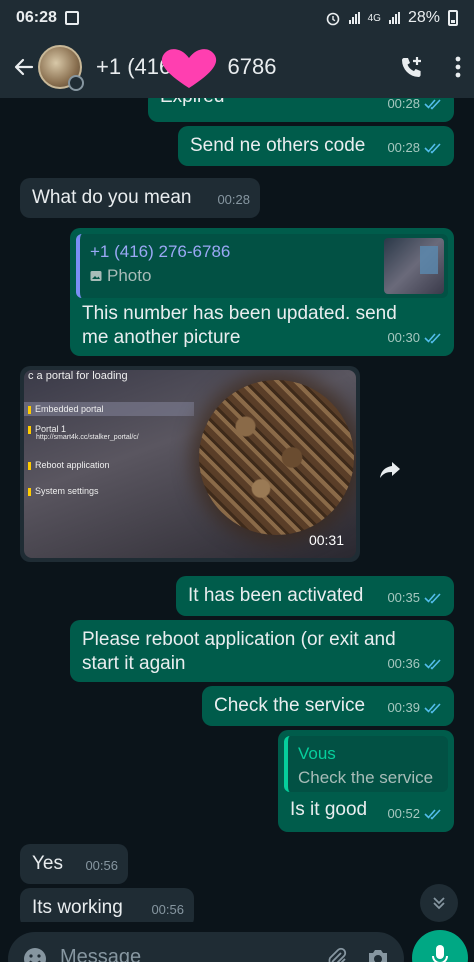  I want to click on tv-menu-item-url: http://smart4k.cc/stalker_portal/c/, so click(87, 437).